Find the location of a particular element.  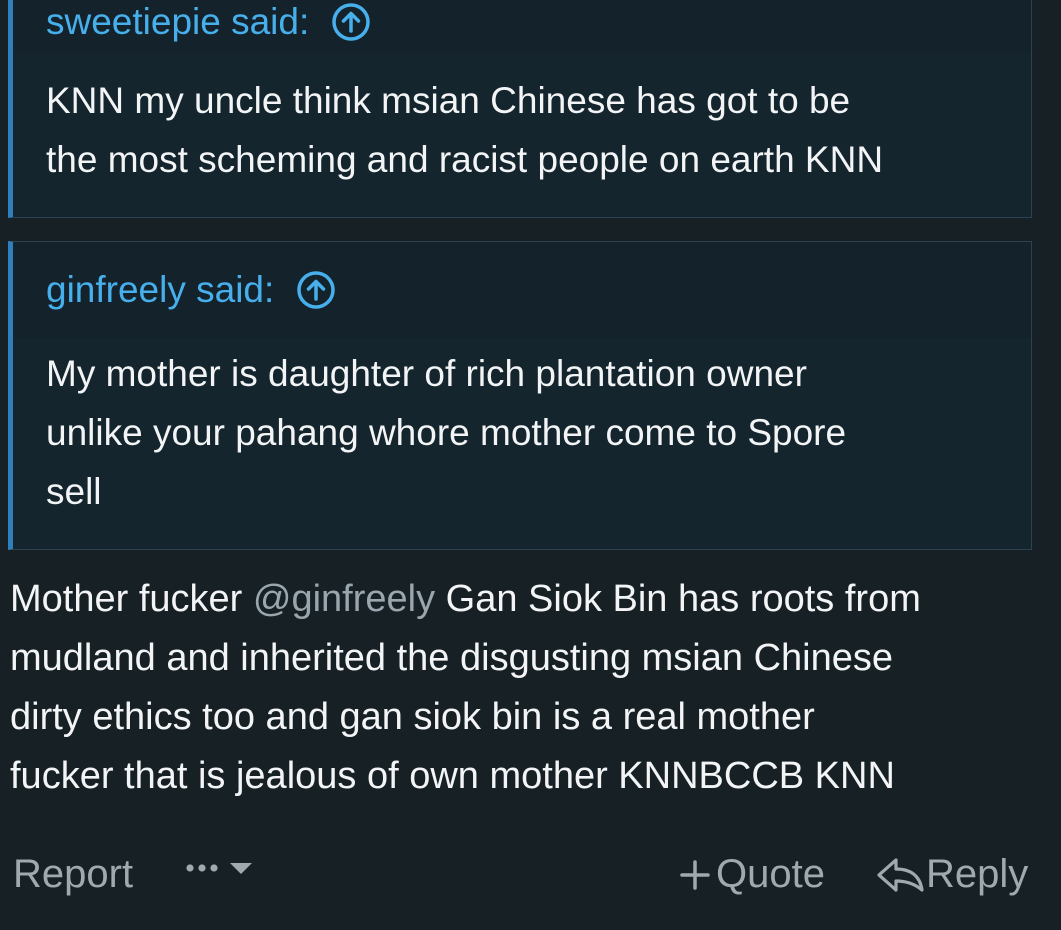

quote-button: Quote is located at coordinates (751, 874).